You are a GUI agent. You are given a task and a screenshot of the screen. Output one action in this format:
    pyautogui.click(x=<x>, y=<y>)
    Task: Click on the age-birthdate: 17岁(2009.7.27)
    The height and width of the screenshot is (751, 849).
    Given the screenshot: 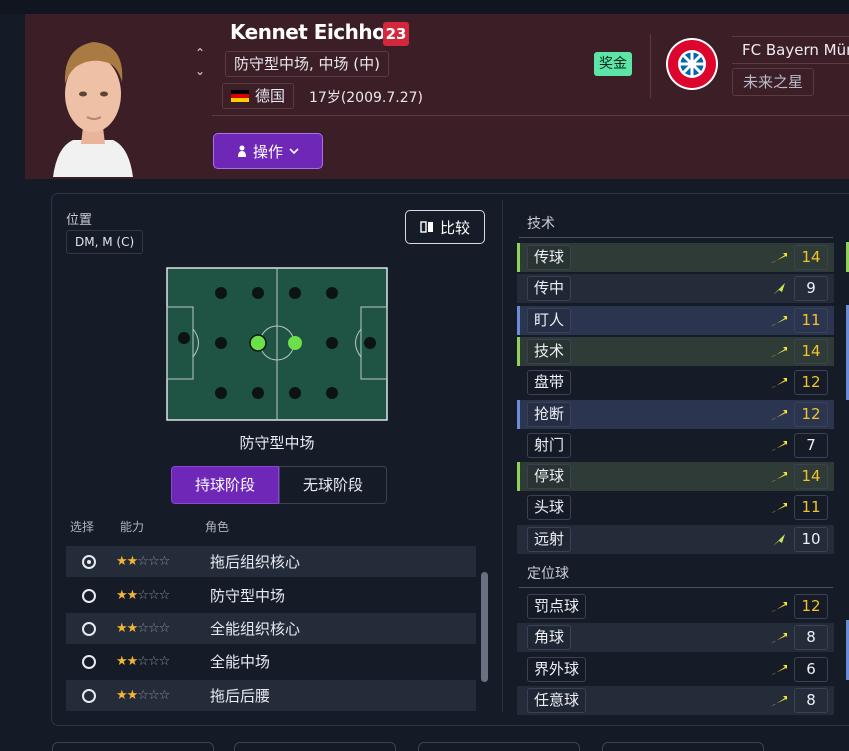 What is the action you would take?
    pyautogui.click(x=366, y=98)
    